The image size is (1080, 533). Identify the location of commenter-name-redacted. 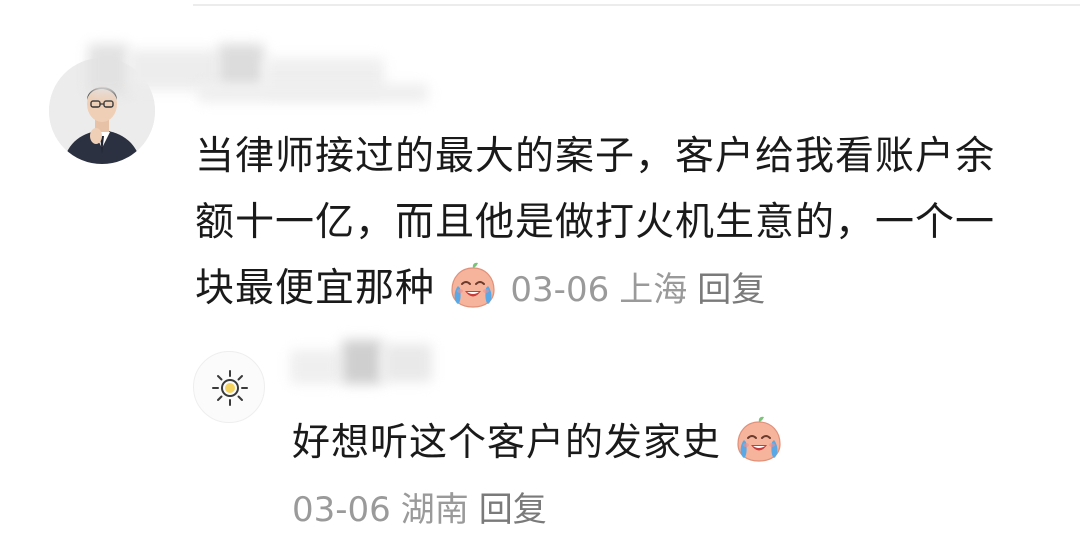
(263, 77).